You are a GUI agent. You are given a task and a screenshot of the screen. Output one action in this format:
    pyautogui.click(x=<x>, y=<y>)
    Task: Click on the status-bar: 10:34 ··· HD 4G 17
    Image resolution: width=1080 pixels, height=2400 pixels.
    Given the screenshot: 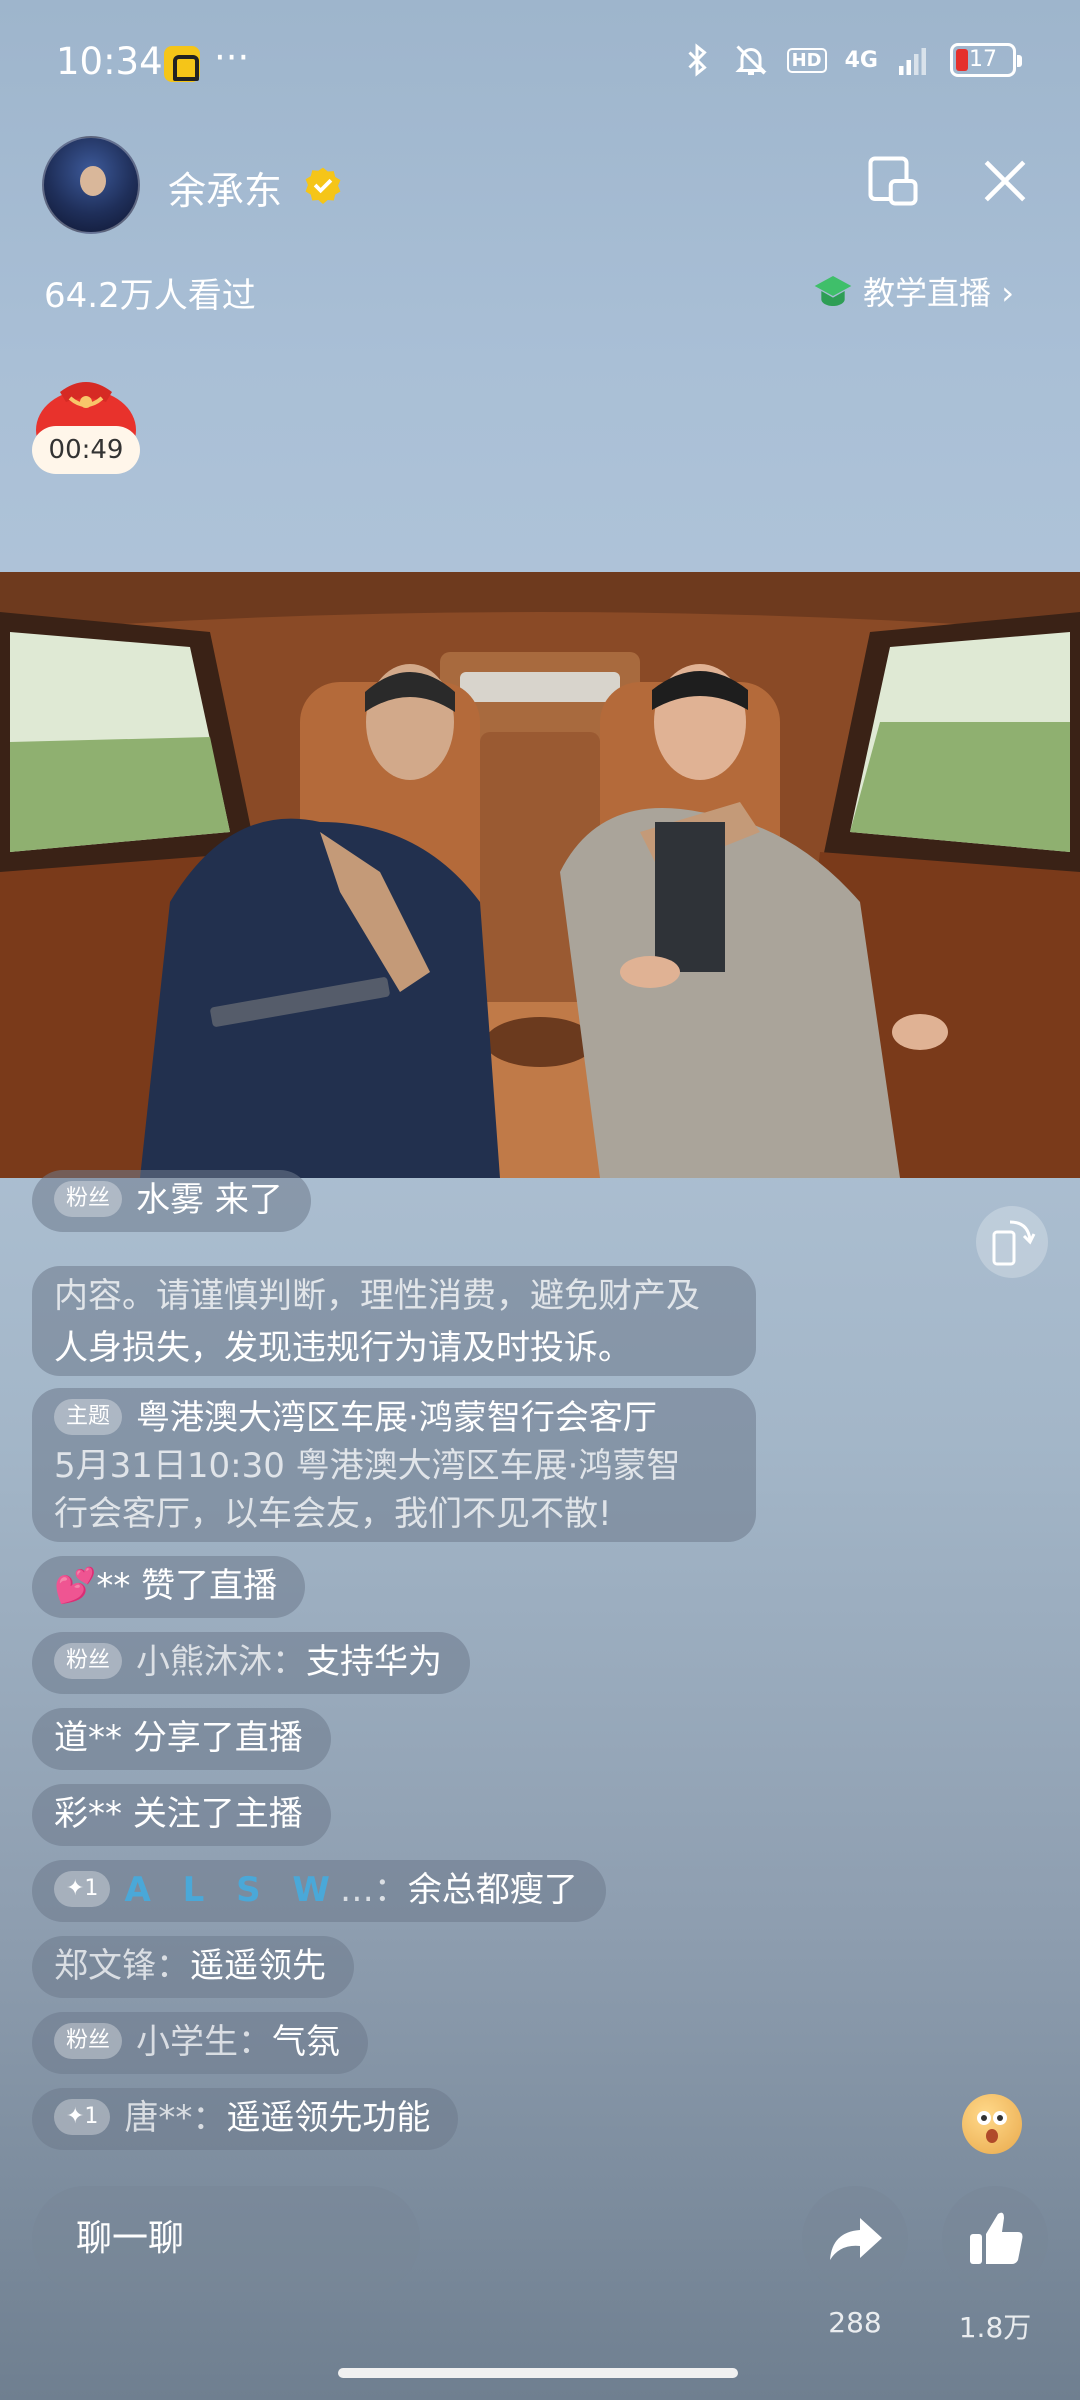 What is the action you would take?
    pyautogui.click(x=540, y=65)
    